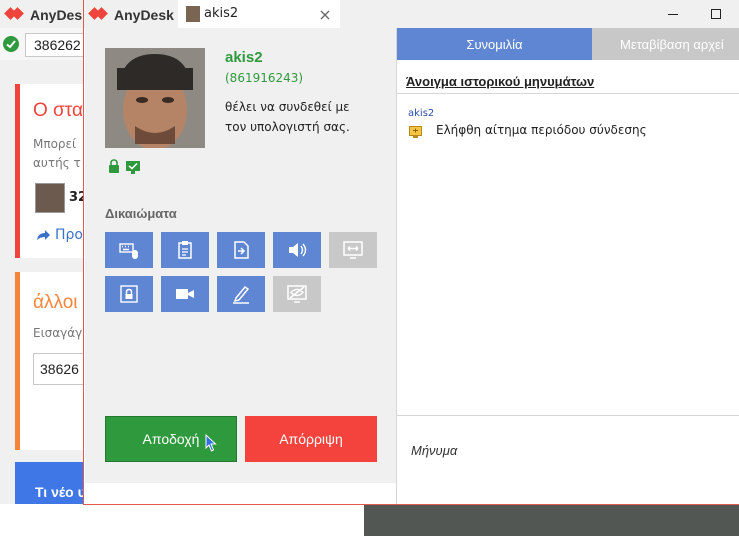 The image size is (739, 536). I want to click on bg-remote-address-input: 38626, so click(59, 369).